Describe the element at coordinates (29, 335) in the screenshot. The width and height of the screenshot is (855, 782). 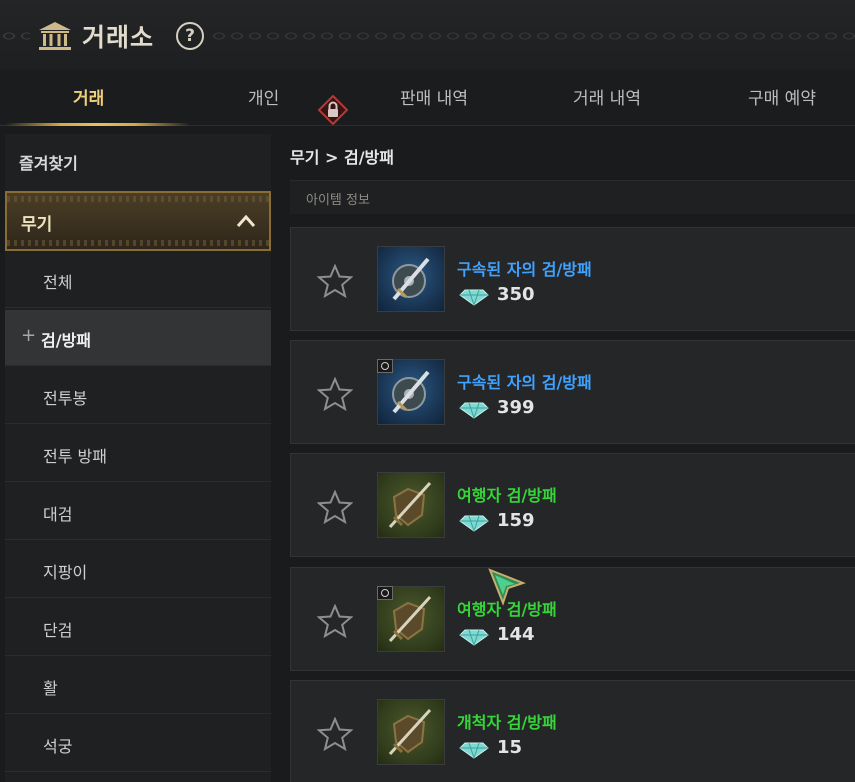
I see `plus-icon: +` at that location.